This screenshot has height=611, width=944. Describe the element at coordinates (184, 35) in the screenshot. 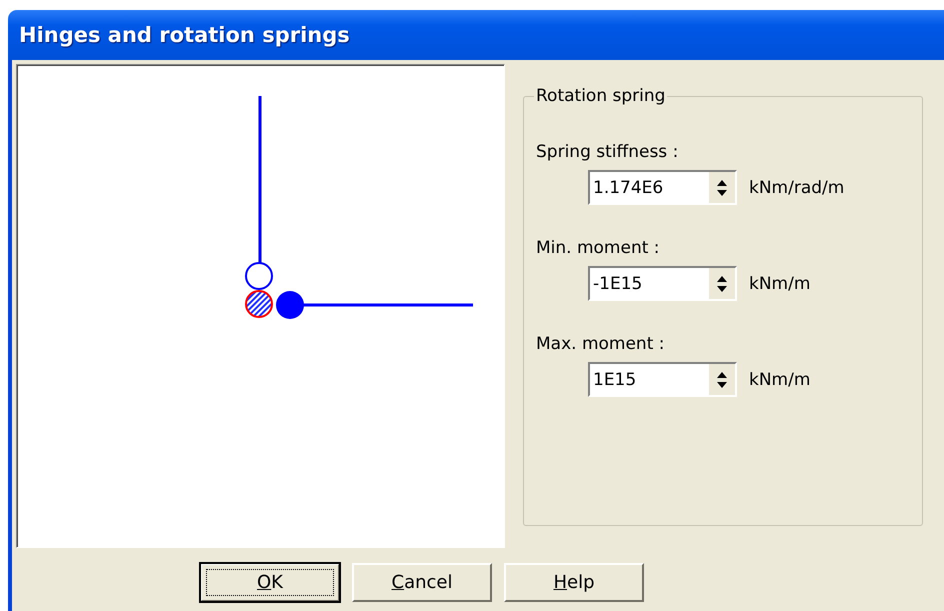

I see `window-title: Hinges and rotation springs` at that location.